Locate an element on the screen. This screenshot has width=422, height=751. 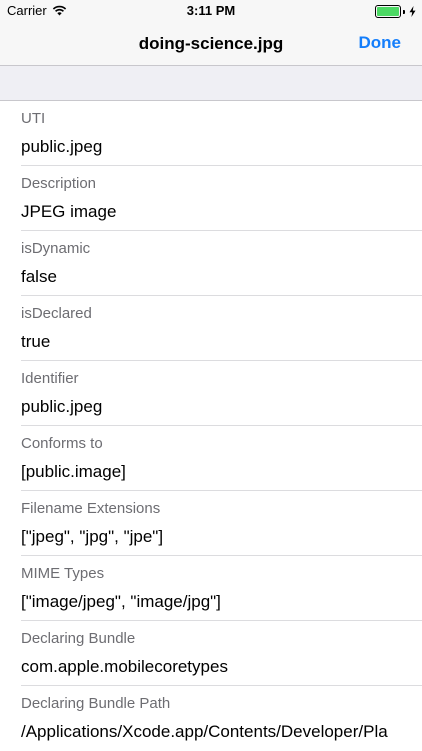
property-value: JPEG image is located at coordinates (69, 211).